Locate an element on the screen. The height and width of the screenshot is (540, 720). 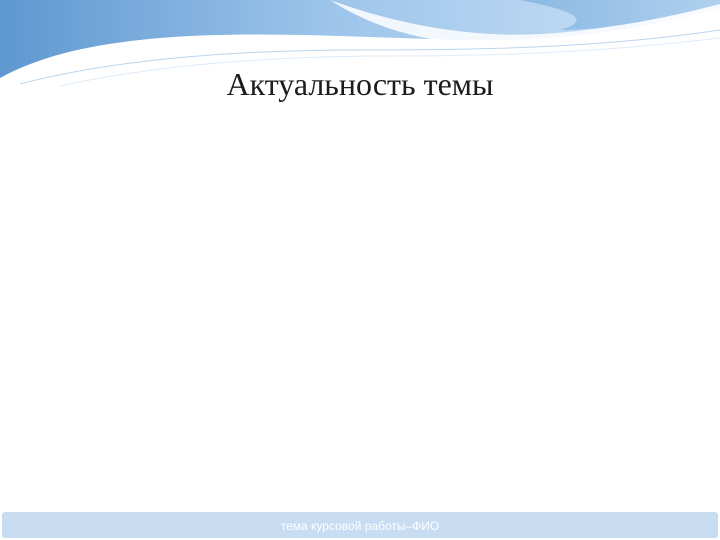
footer-text: тема курсовой работы–ФИО is located at coordinates (360, 526).